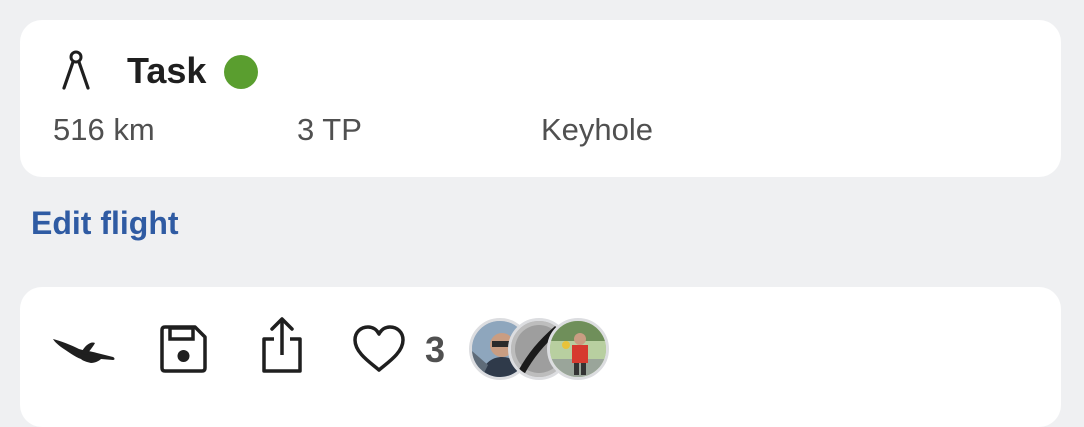  I want to click on task-sector-type: Keyhole, so click(597, 129).